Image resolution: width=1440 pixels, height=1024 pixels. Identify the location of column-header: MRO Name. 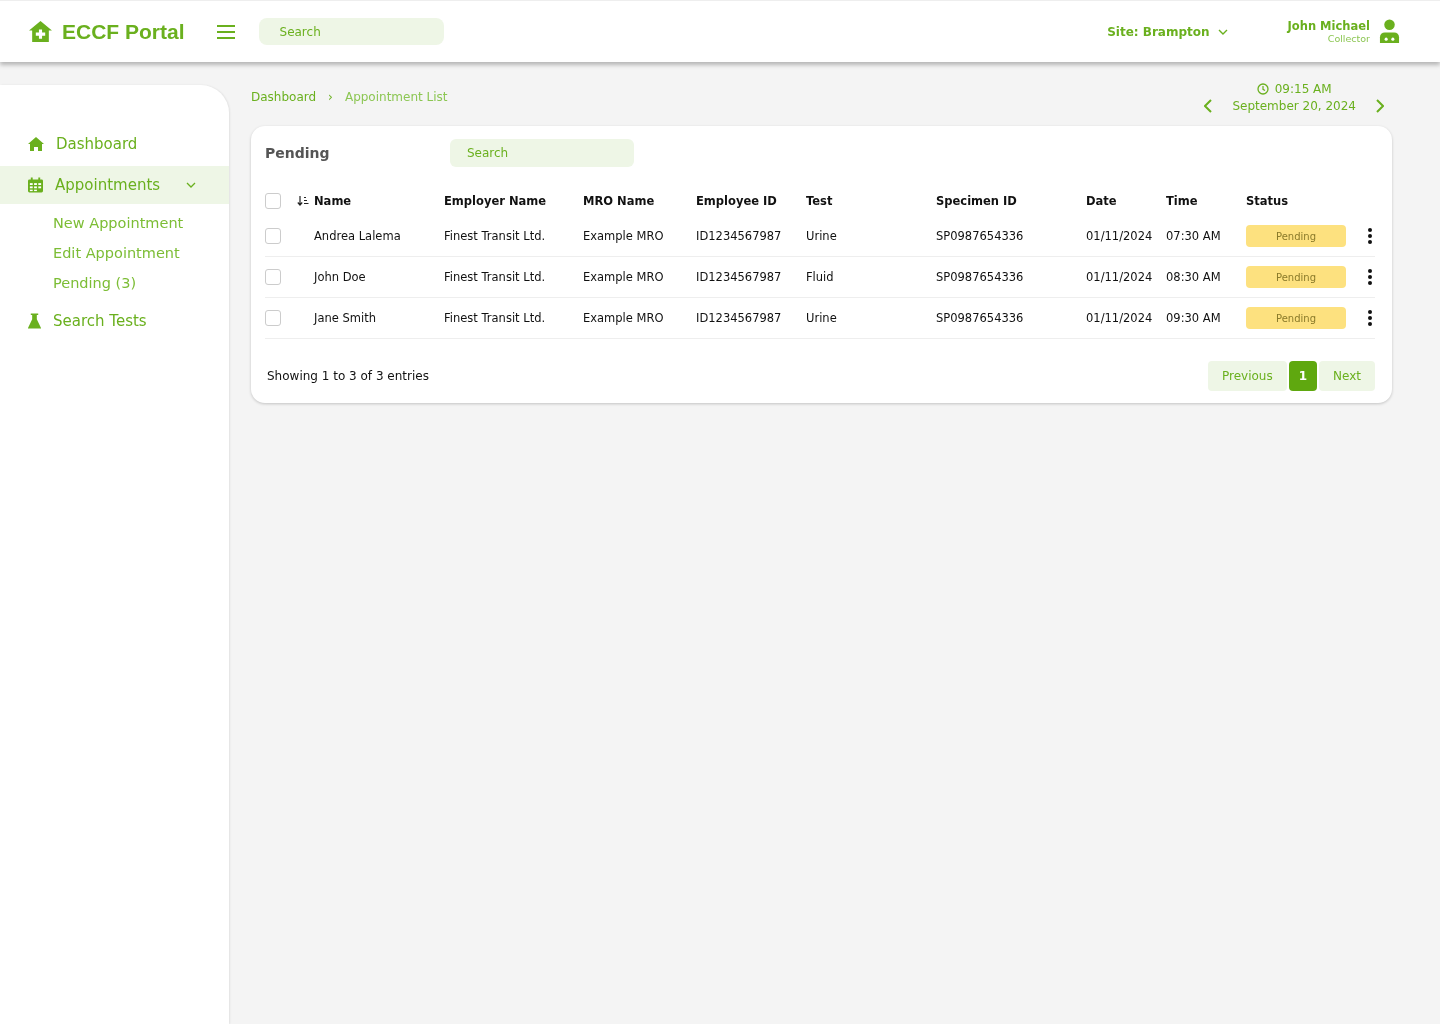
(619, 201).